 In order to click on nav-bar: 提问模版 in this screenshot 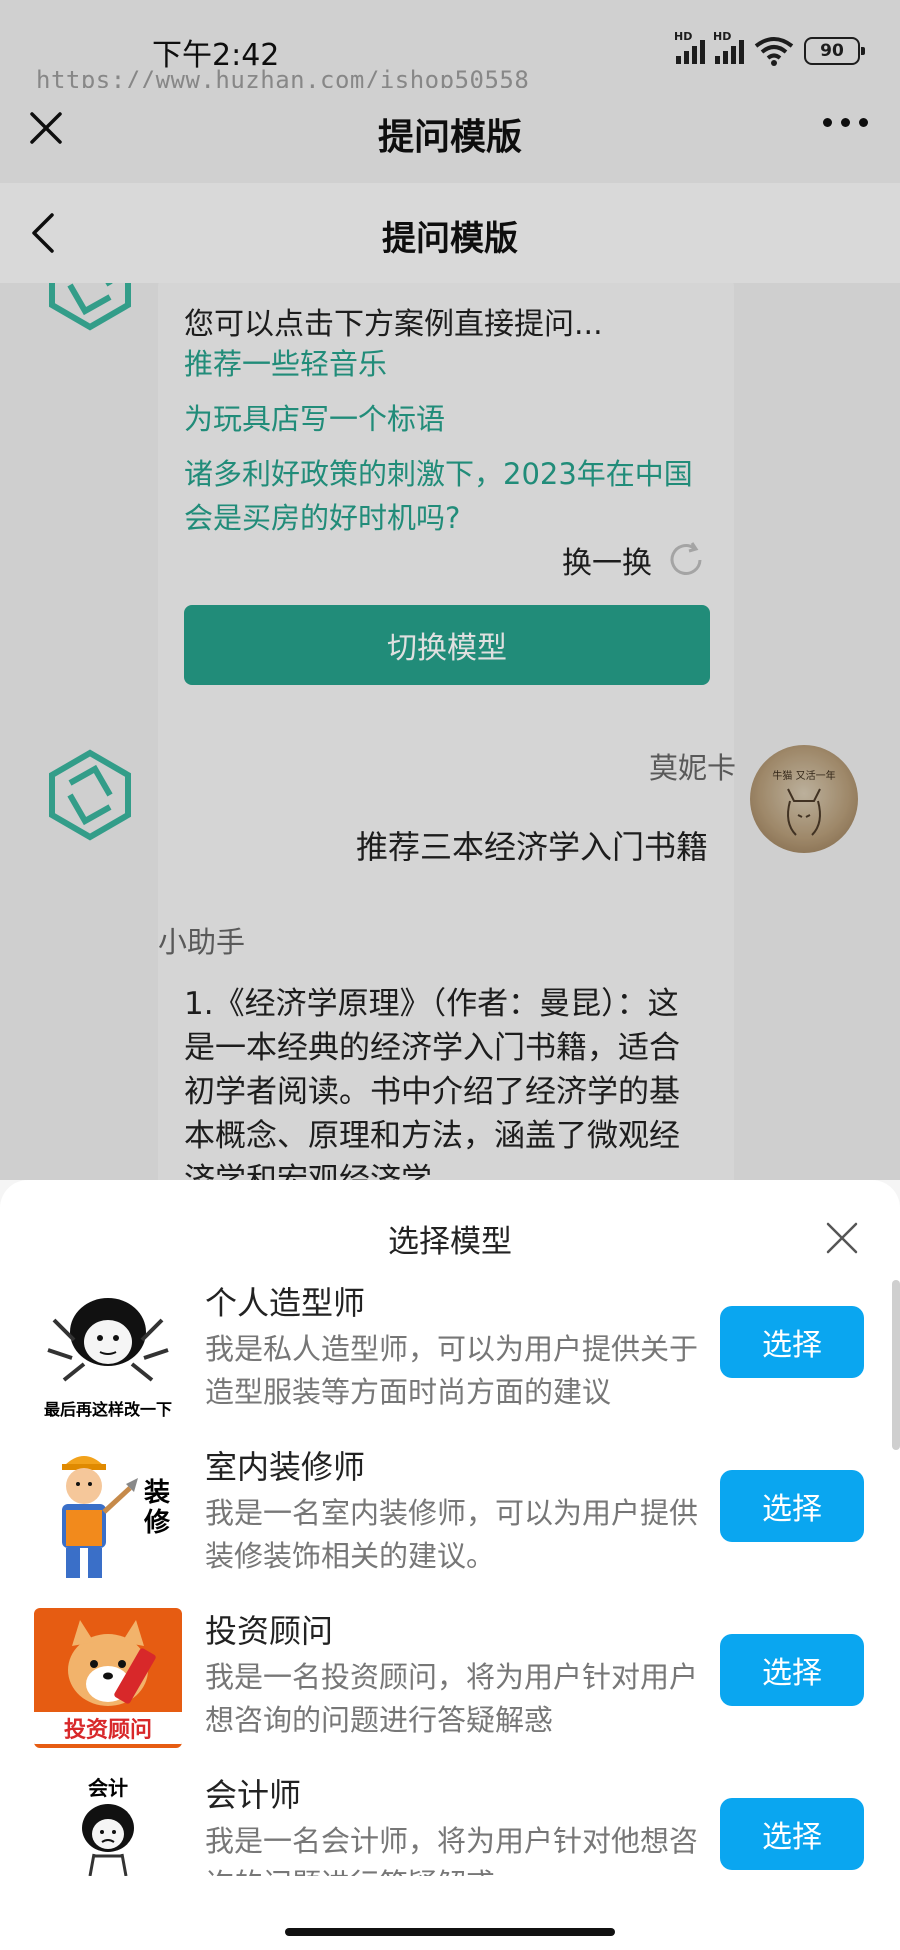, I will do `click(450, 233)`.